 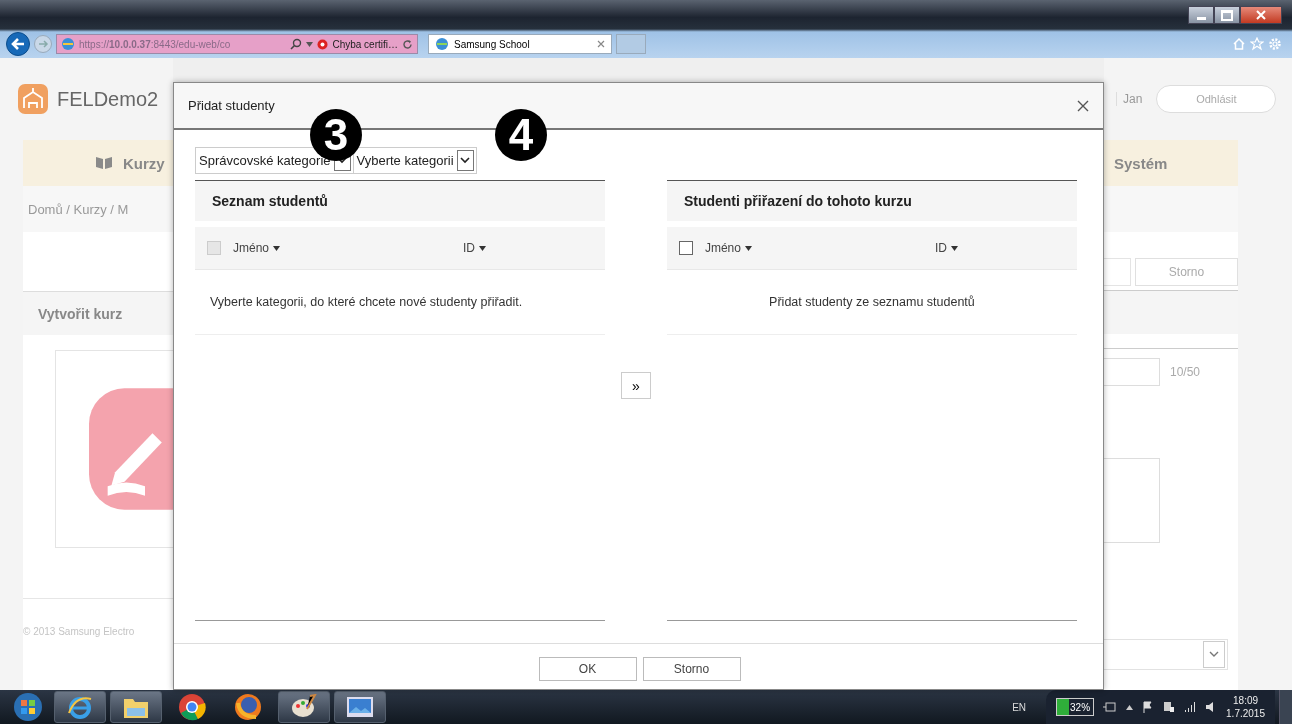 I want to click on number-marker: 4, so click(x=521, y=135).